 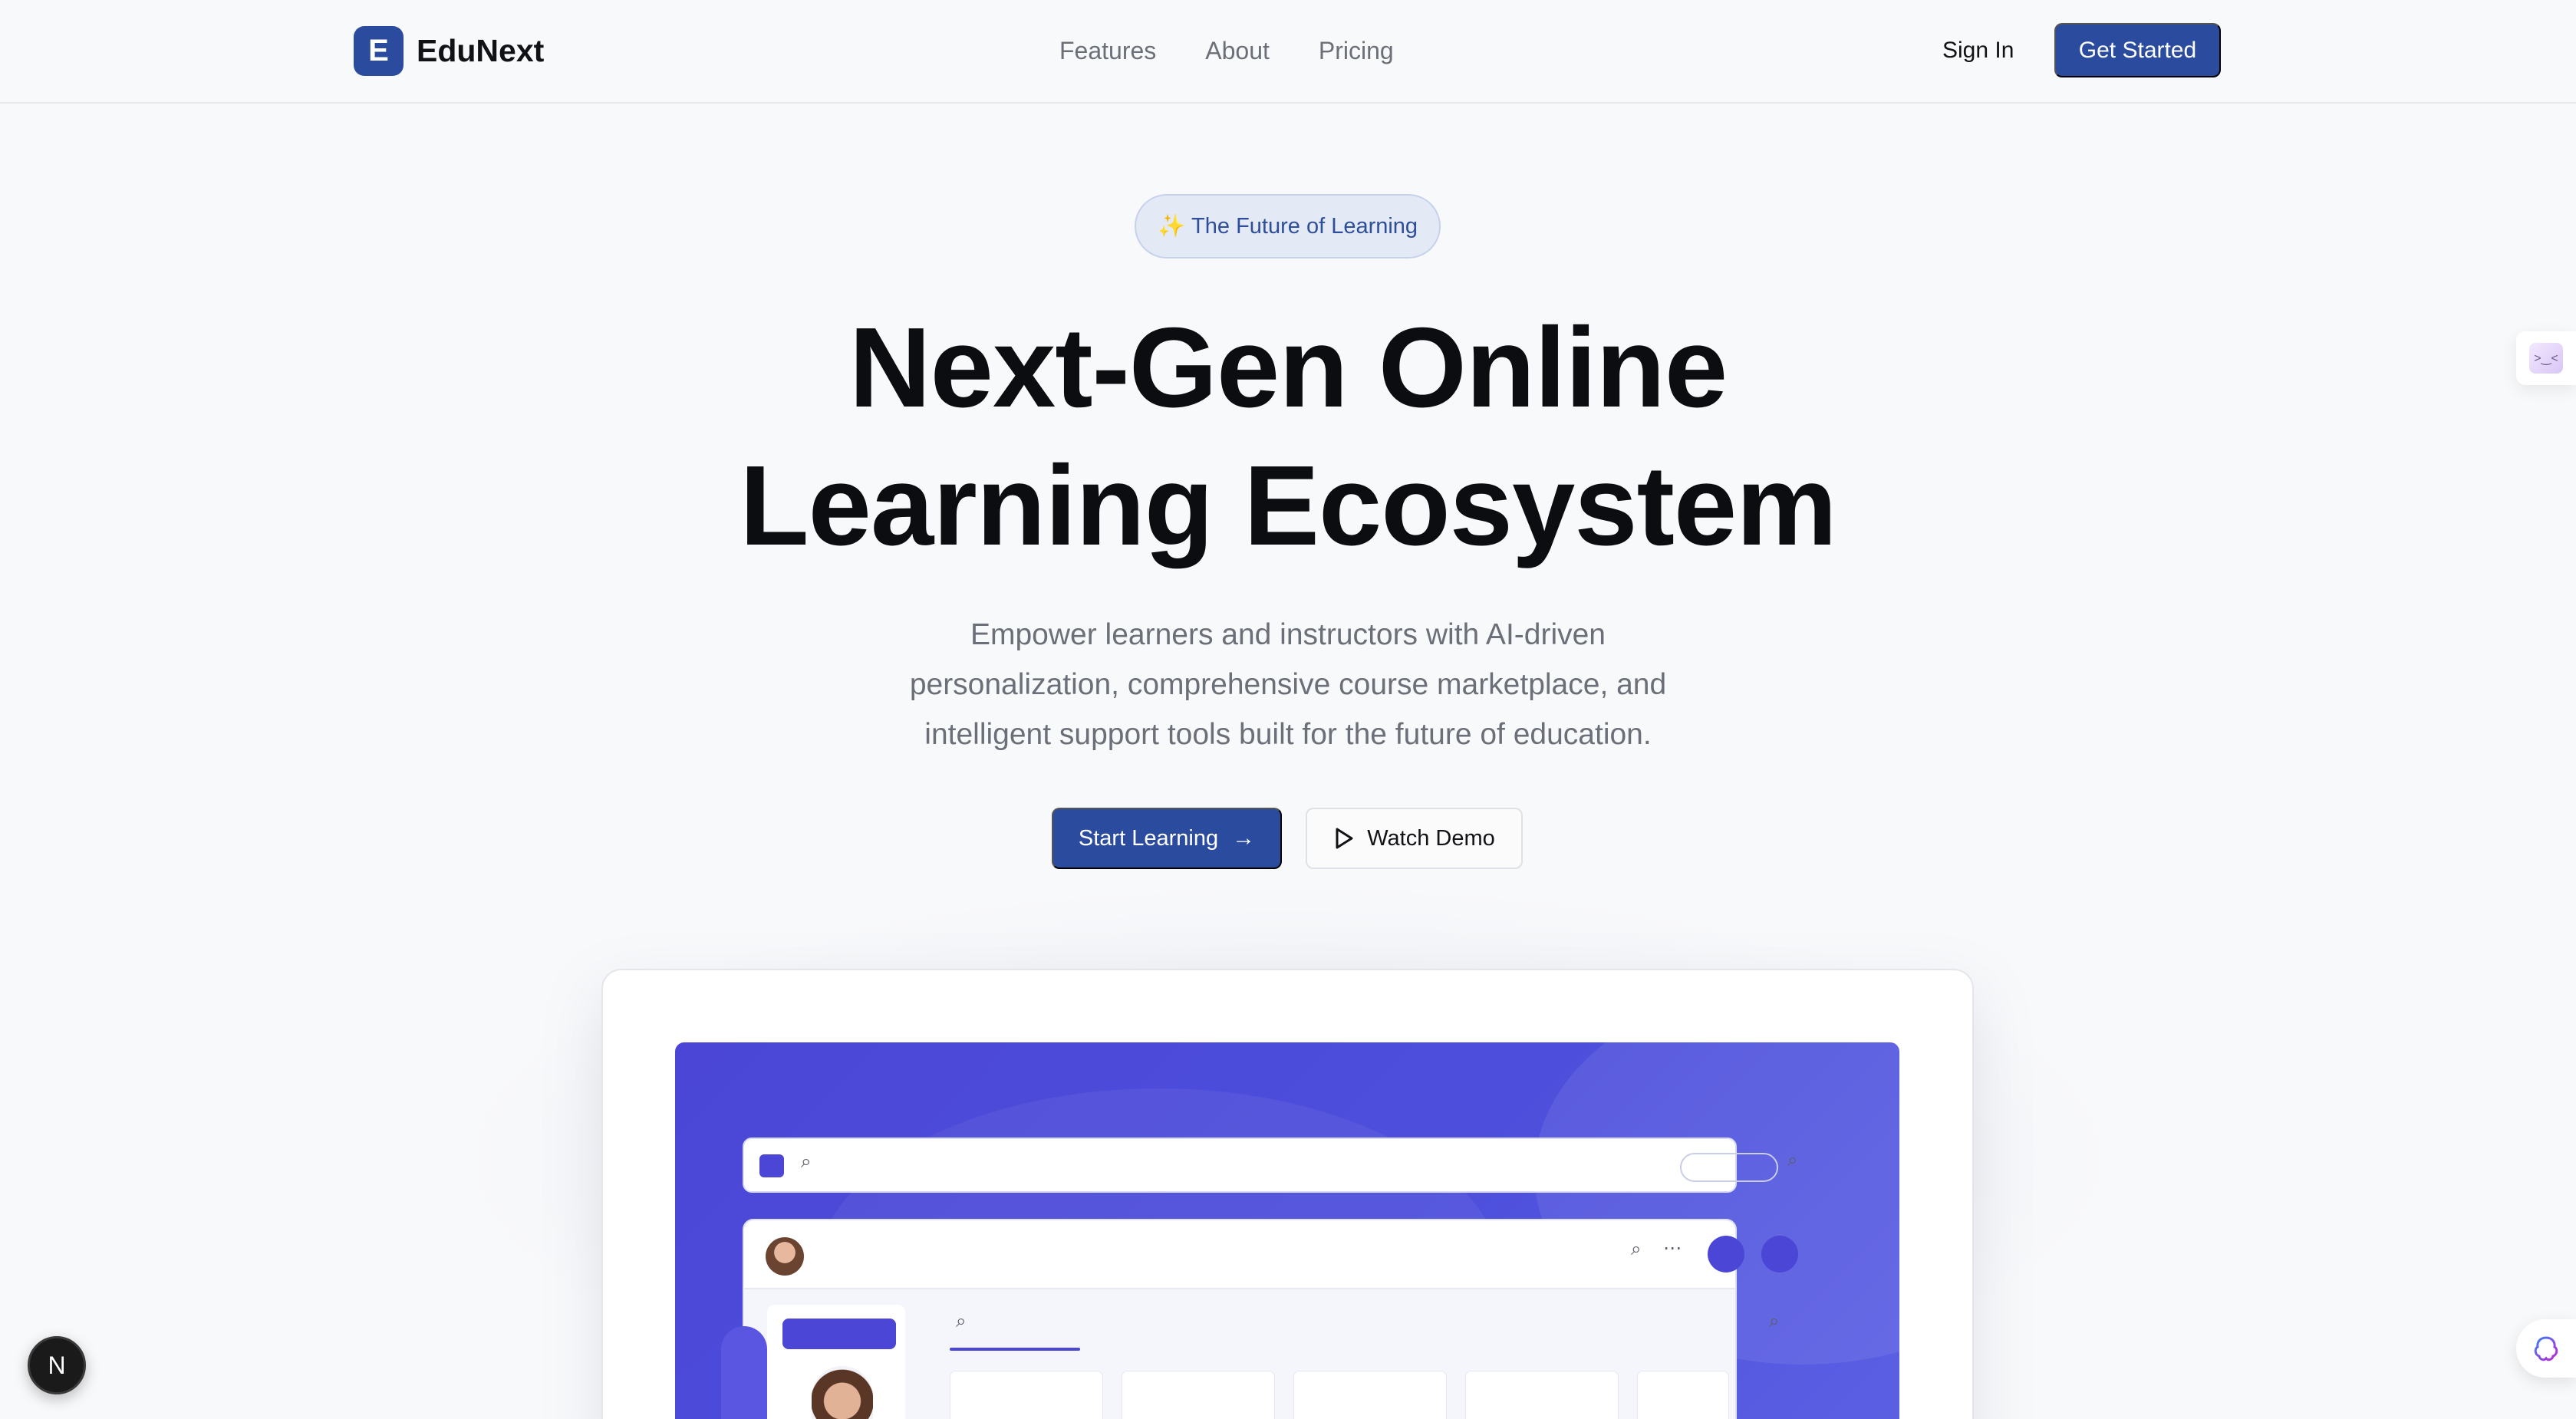 I want to click on get-started-button: Get Started, so click(x=2137, y=50).